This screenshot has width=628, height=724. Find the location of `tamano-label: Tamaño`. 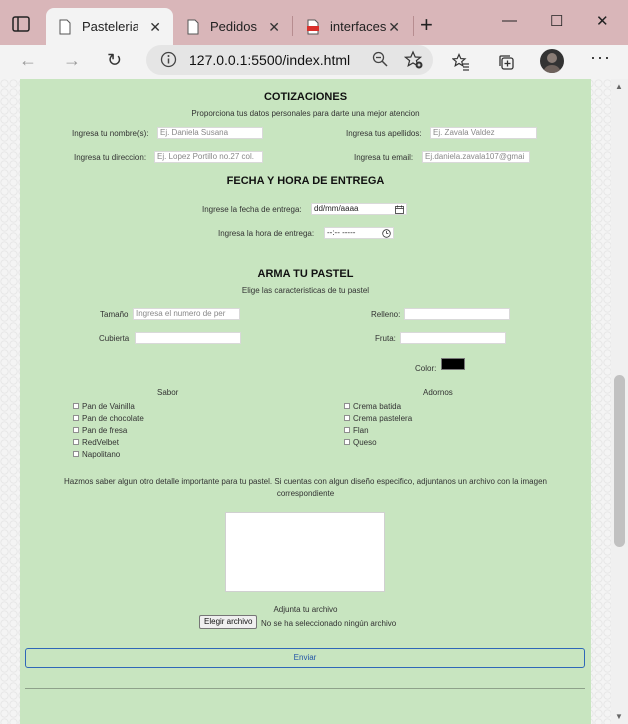

tamano-label: Tamaño is located at coordinates (114, 314).